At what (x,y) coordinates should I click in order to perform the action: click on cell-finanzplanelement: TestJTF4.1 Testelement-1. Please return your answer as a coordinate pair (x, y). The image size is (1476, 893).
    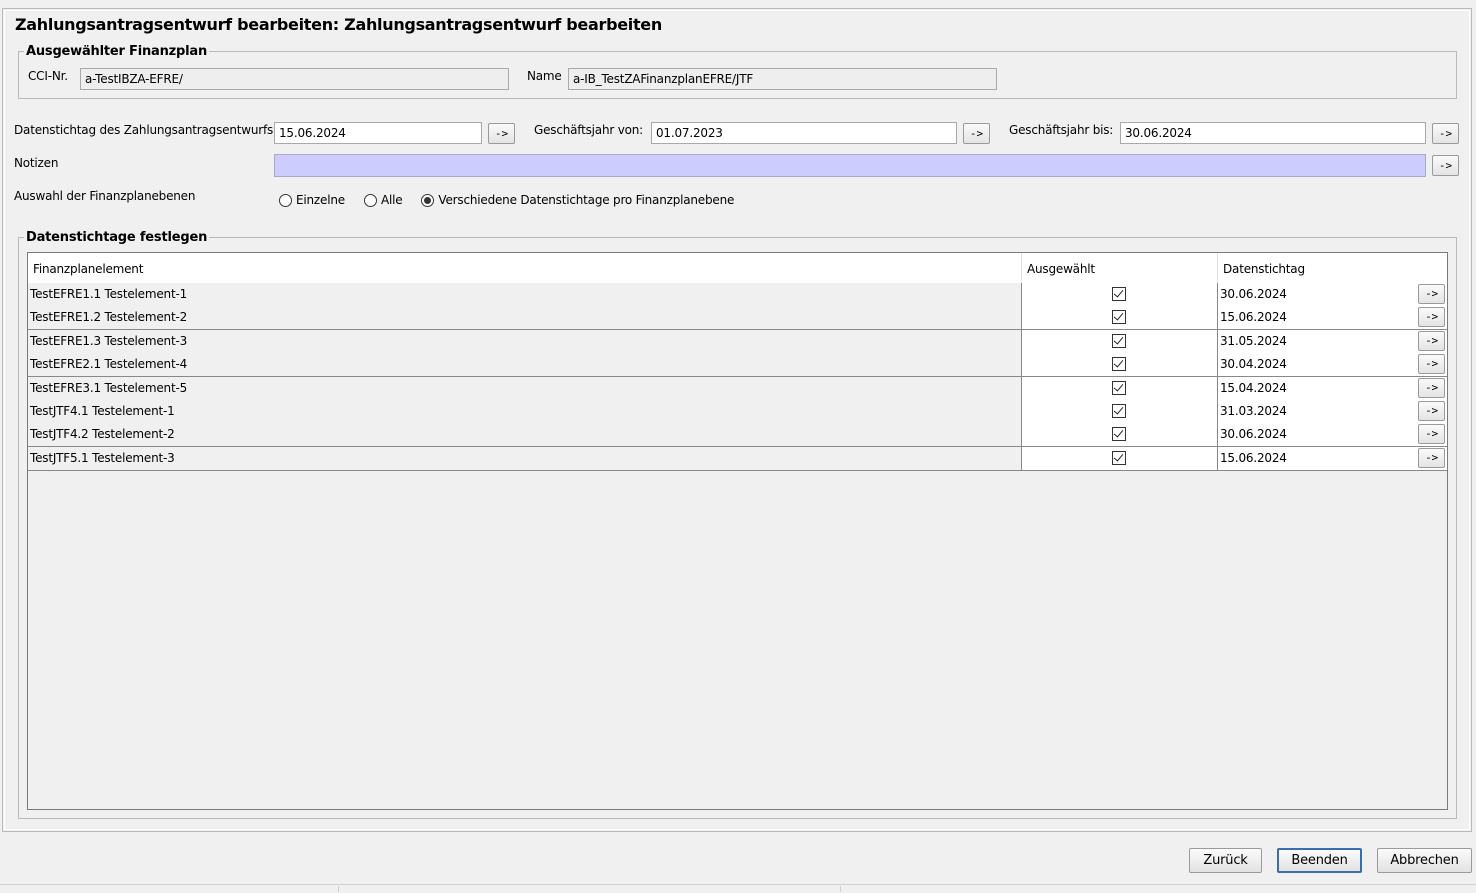
    Looking at the image, I should click on (525, 412).